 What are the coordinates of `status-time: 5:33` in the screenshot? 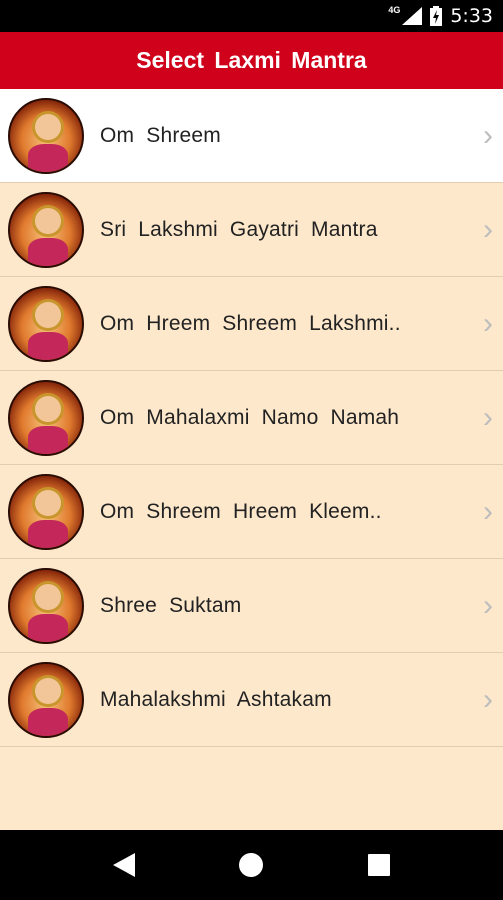 It's located at (471, 16).